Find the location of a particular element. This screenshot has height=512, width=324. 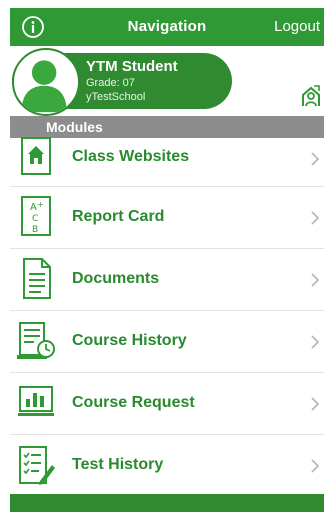

student-name: YTM Student is located at coordinates (132, 66).